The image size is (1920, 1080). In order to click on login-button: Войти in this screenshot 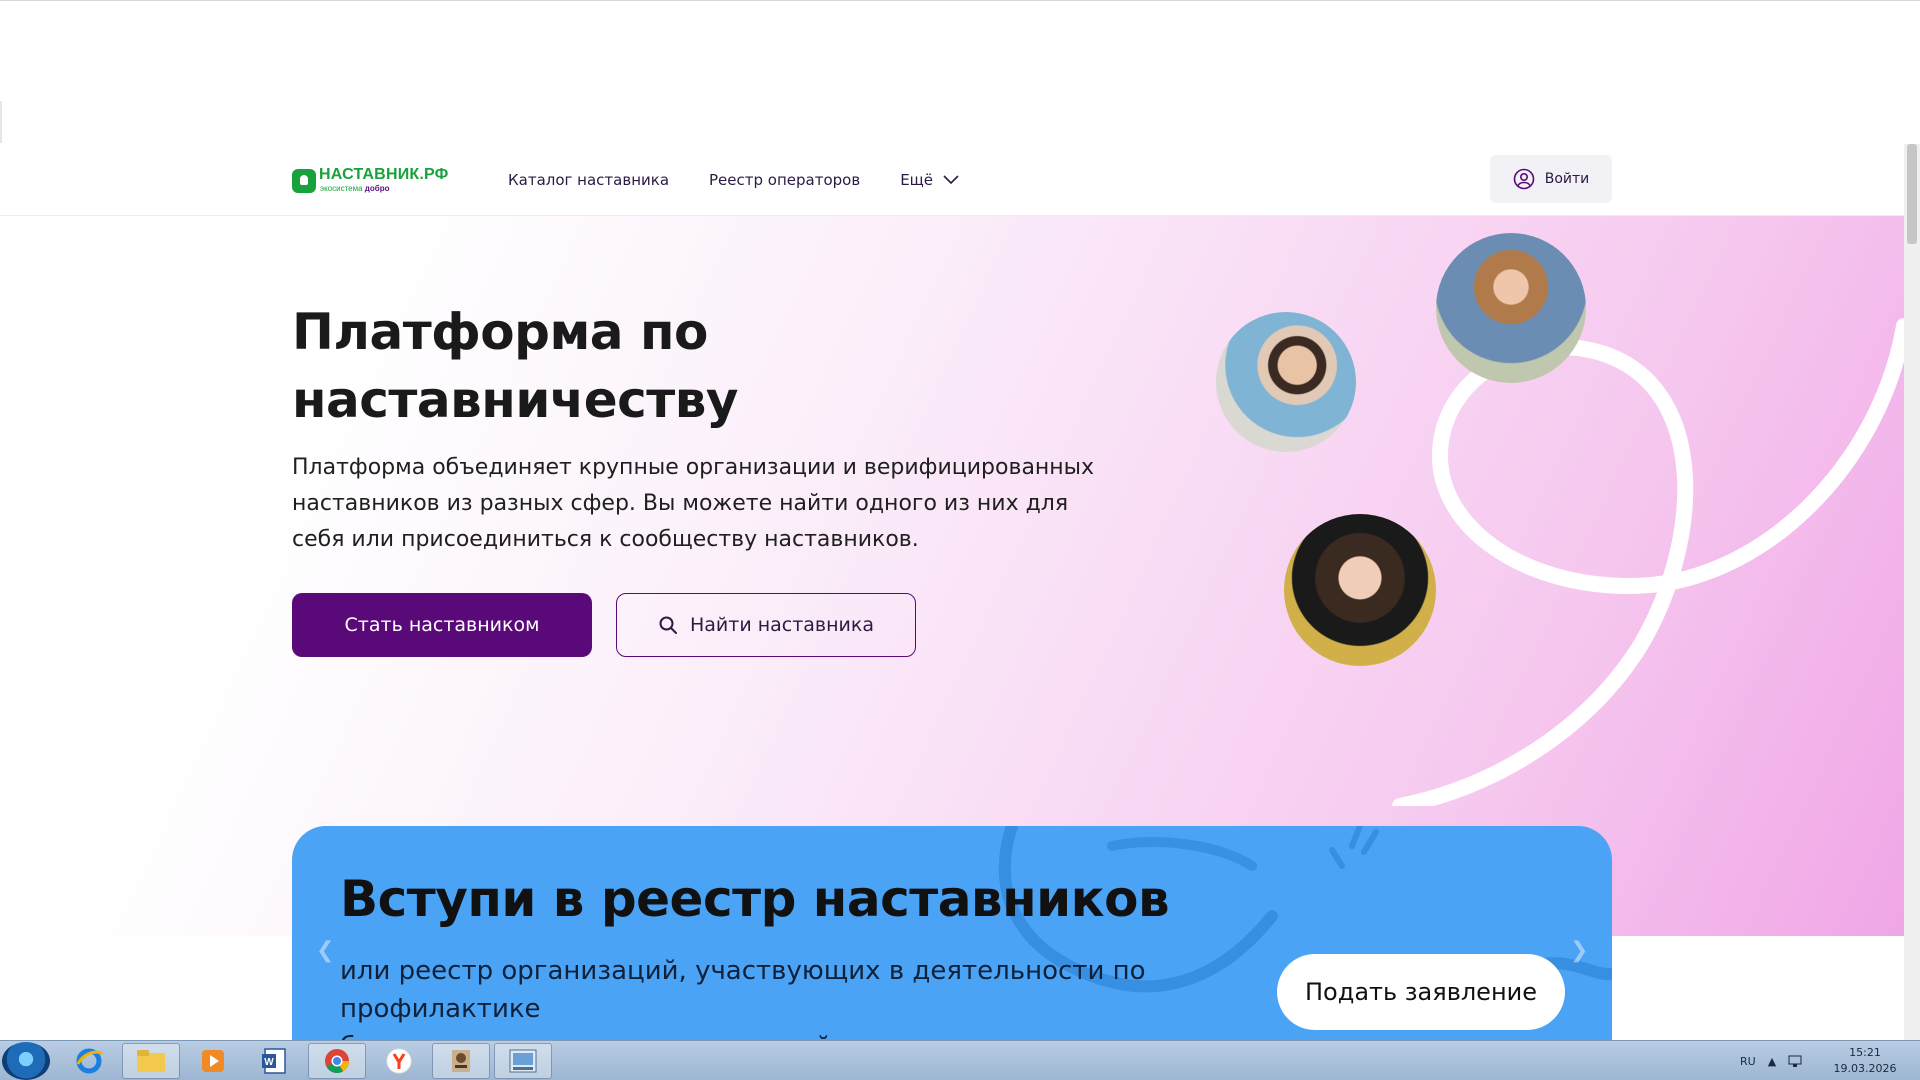, I will do `click(1551, 179)`.